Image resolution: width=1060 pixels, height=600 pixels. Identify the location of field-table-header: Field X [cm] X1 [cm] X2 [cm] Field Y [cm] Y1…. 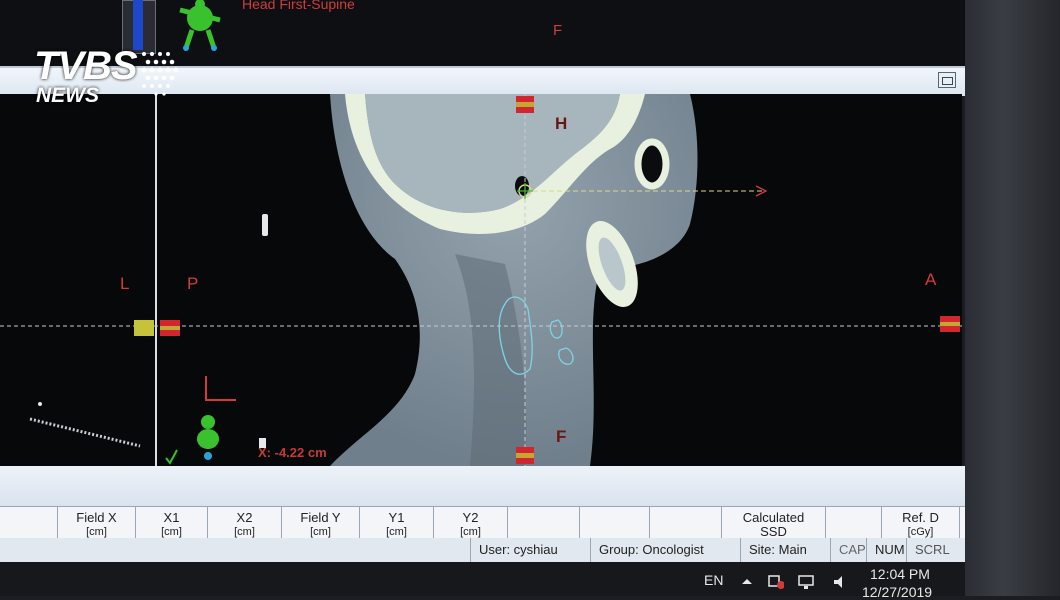
(482, 523).